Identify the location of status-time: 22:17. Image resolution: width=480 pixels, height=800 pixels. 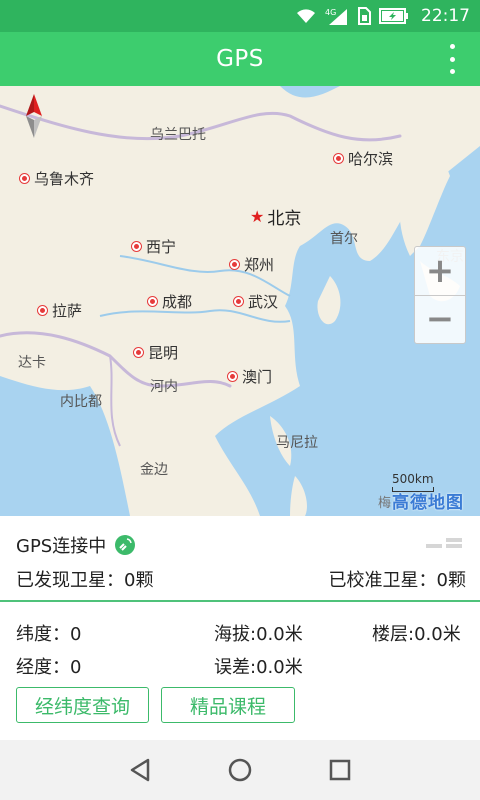
(445, 16).